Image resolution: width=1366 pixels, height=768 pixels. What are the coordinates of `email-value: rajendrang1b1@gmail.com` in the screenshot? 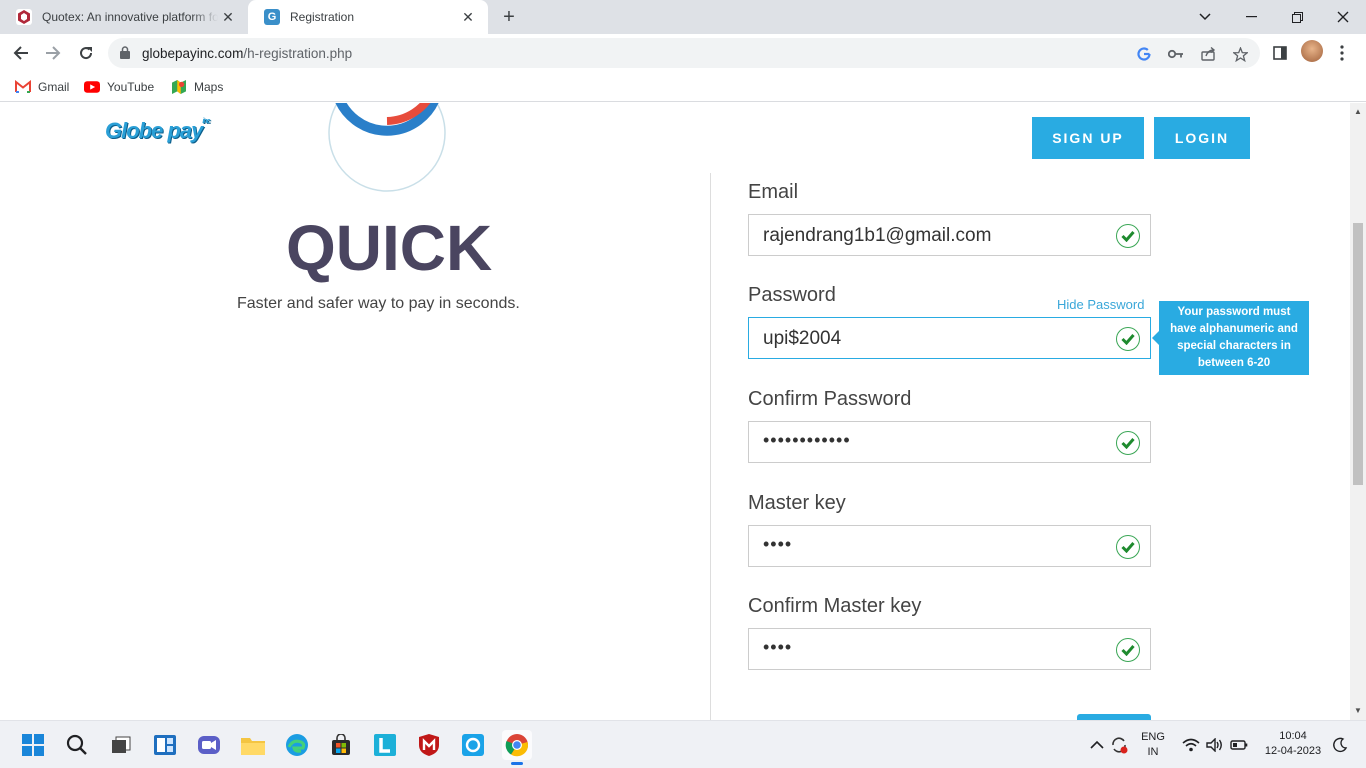 It's located at (877, 235).